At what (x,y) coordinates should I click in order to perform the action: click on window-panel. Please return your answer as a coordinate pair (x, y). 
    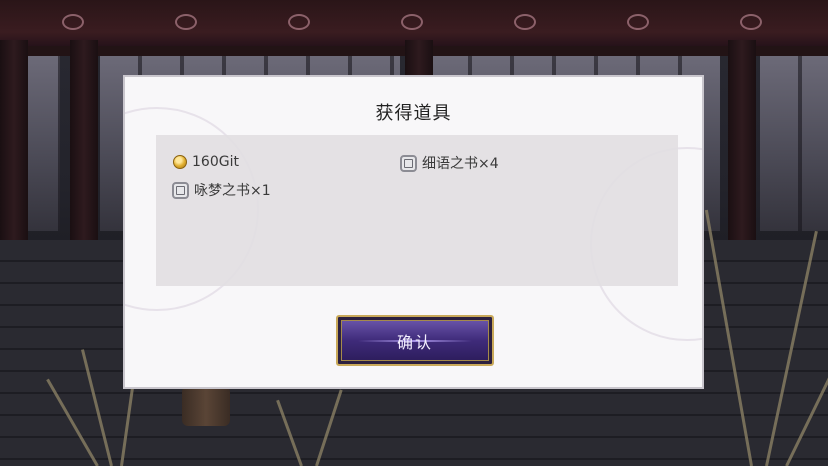
    Looking at the image, I should click on (794, 143).